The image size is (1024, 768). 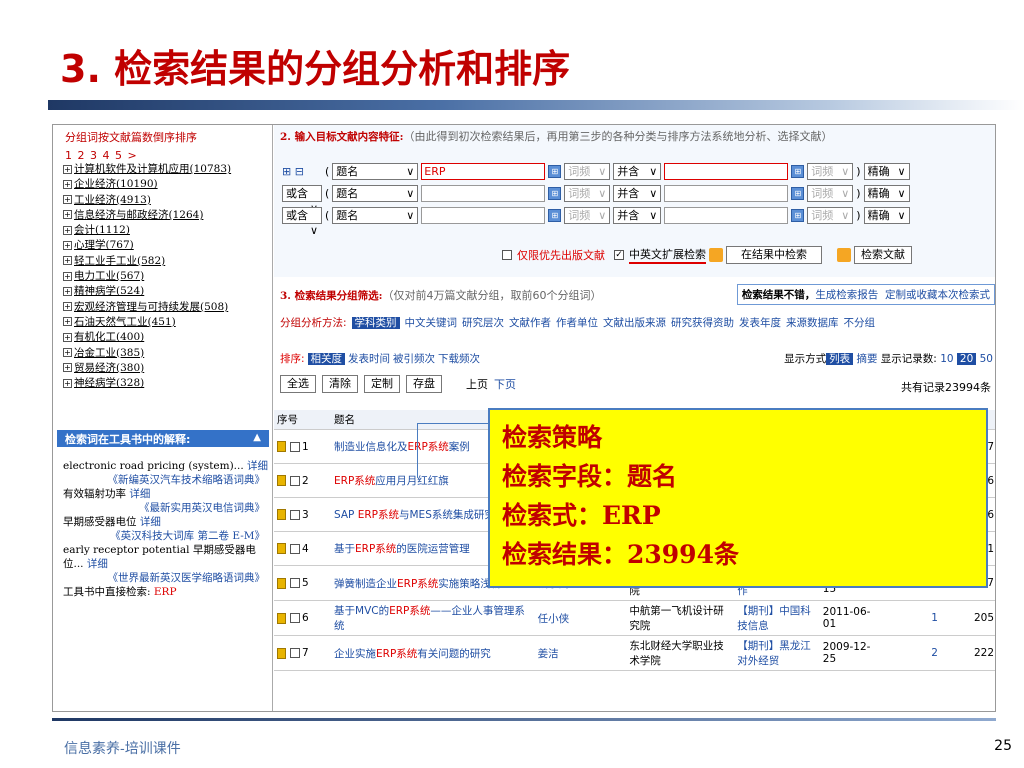 What do you see at coordinates (340, 384) in the screenshot?
I see `clear-button: 清除` at bounding box center [340, 384].